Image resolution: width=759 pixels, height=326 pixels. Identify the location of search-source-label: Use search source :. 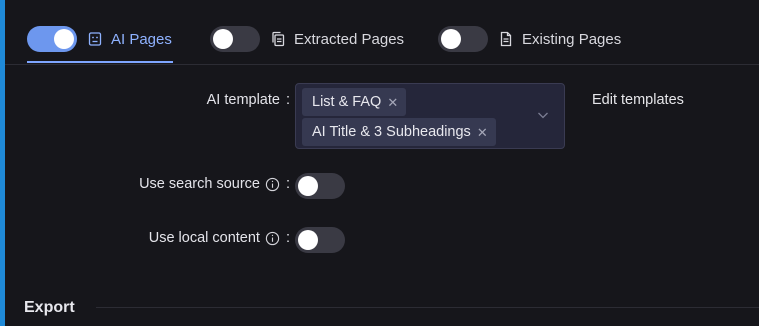
(177, 184).